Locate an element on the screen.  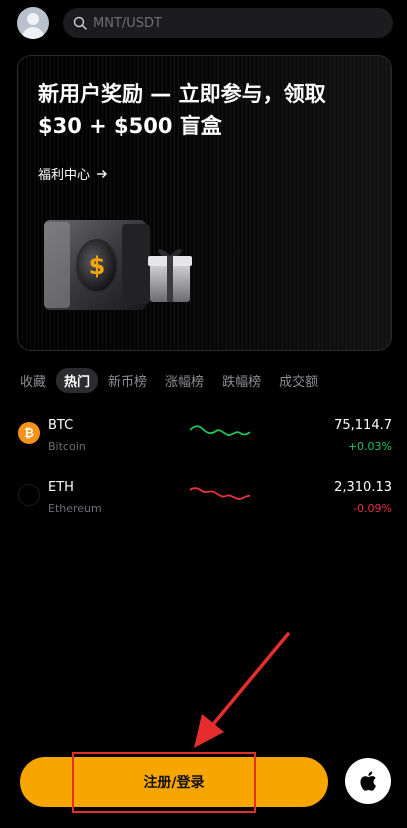
tab-top-losers: 跌幅榜 is located at coordinates (241, 380).